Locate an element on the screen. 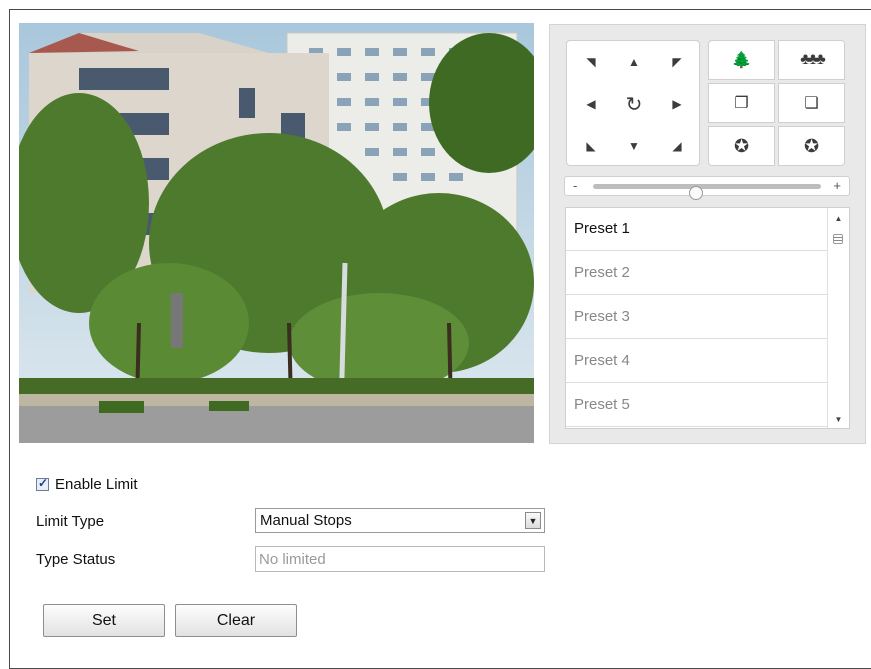  preset-item: Preset 2 is located at coordinates (696, 273).